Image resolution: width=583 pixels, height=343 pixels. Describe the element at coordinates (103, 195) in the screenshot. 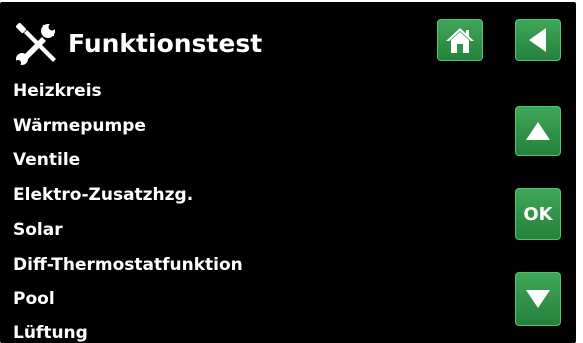

I see `menu-item-elektro-zusatzhzg: Elektro-Zusatzhzg.` at that location.